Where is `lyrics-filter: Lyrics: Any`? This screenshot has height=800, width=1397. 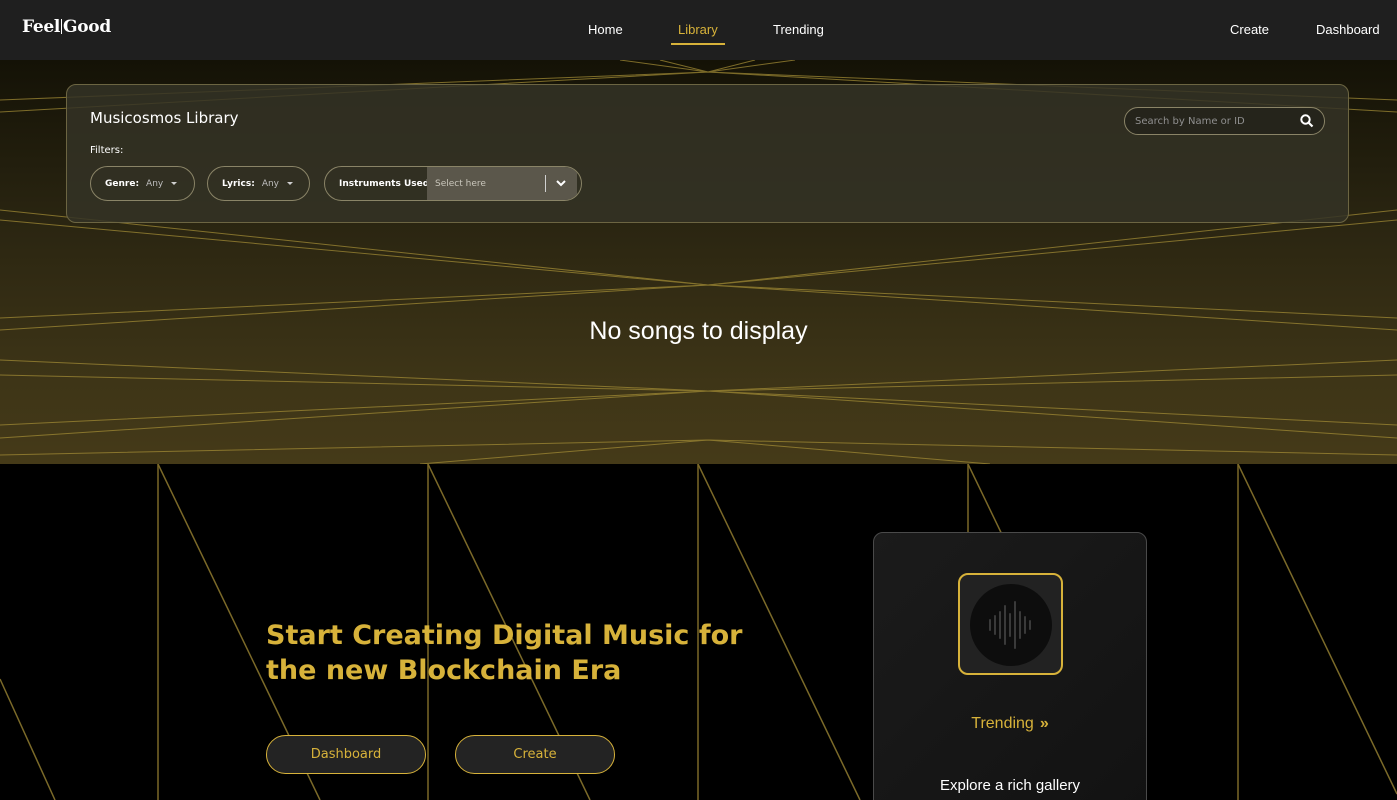 lyrics-filter: Lyrics: Any is located at coordinates (258, 183).